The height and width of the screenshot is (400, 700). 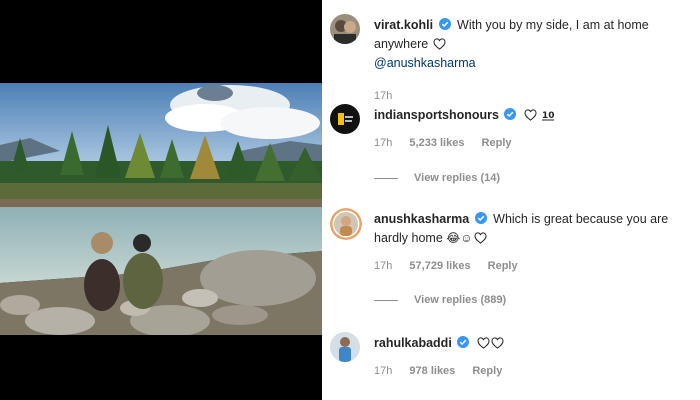 What do you see at coordinates (383, 96) in the screenshot?
I see `caption-timestamp: 17h` at bounding box center [383, 96].